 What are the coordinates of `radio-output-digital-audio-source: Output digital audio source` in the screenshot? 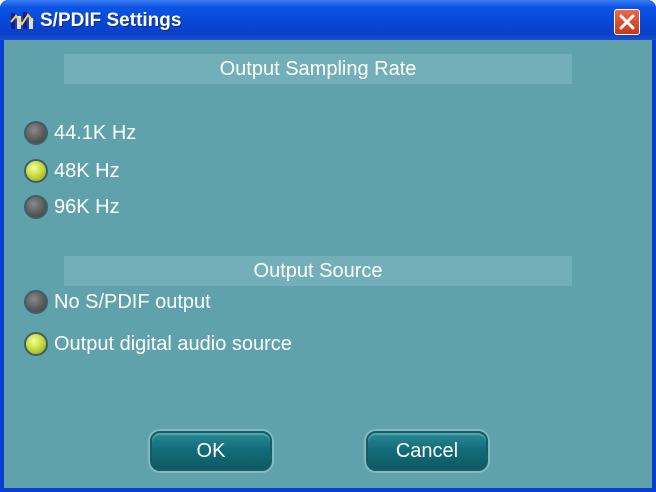 It's located at (158, 344).